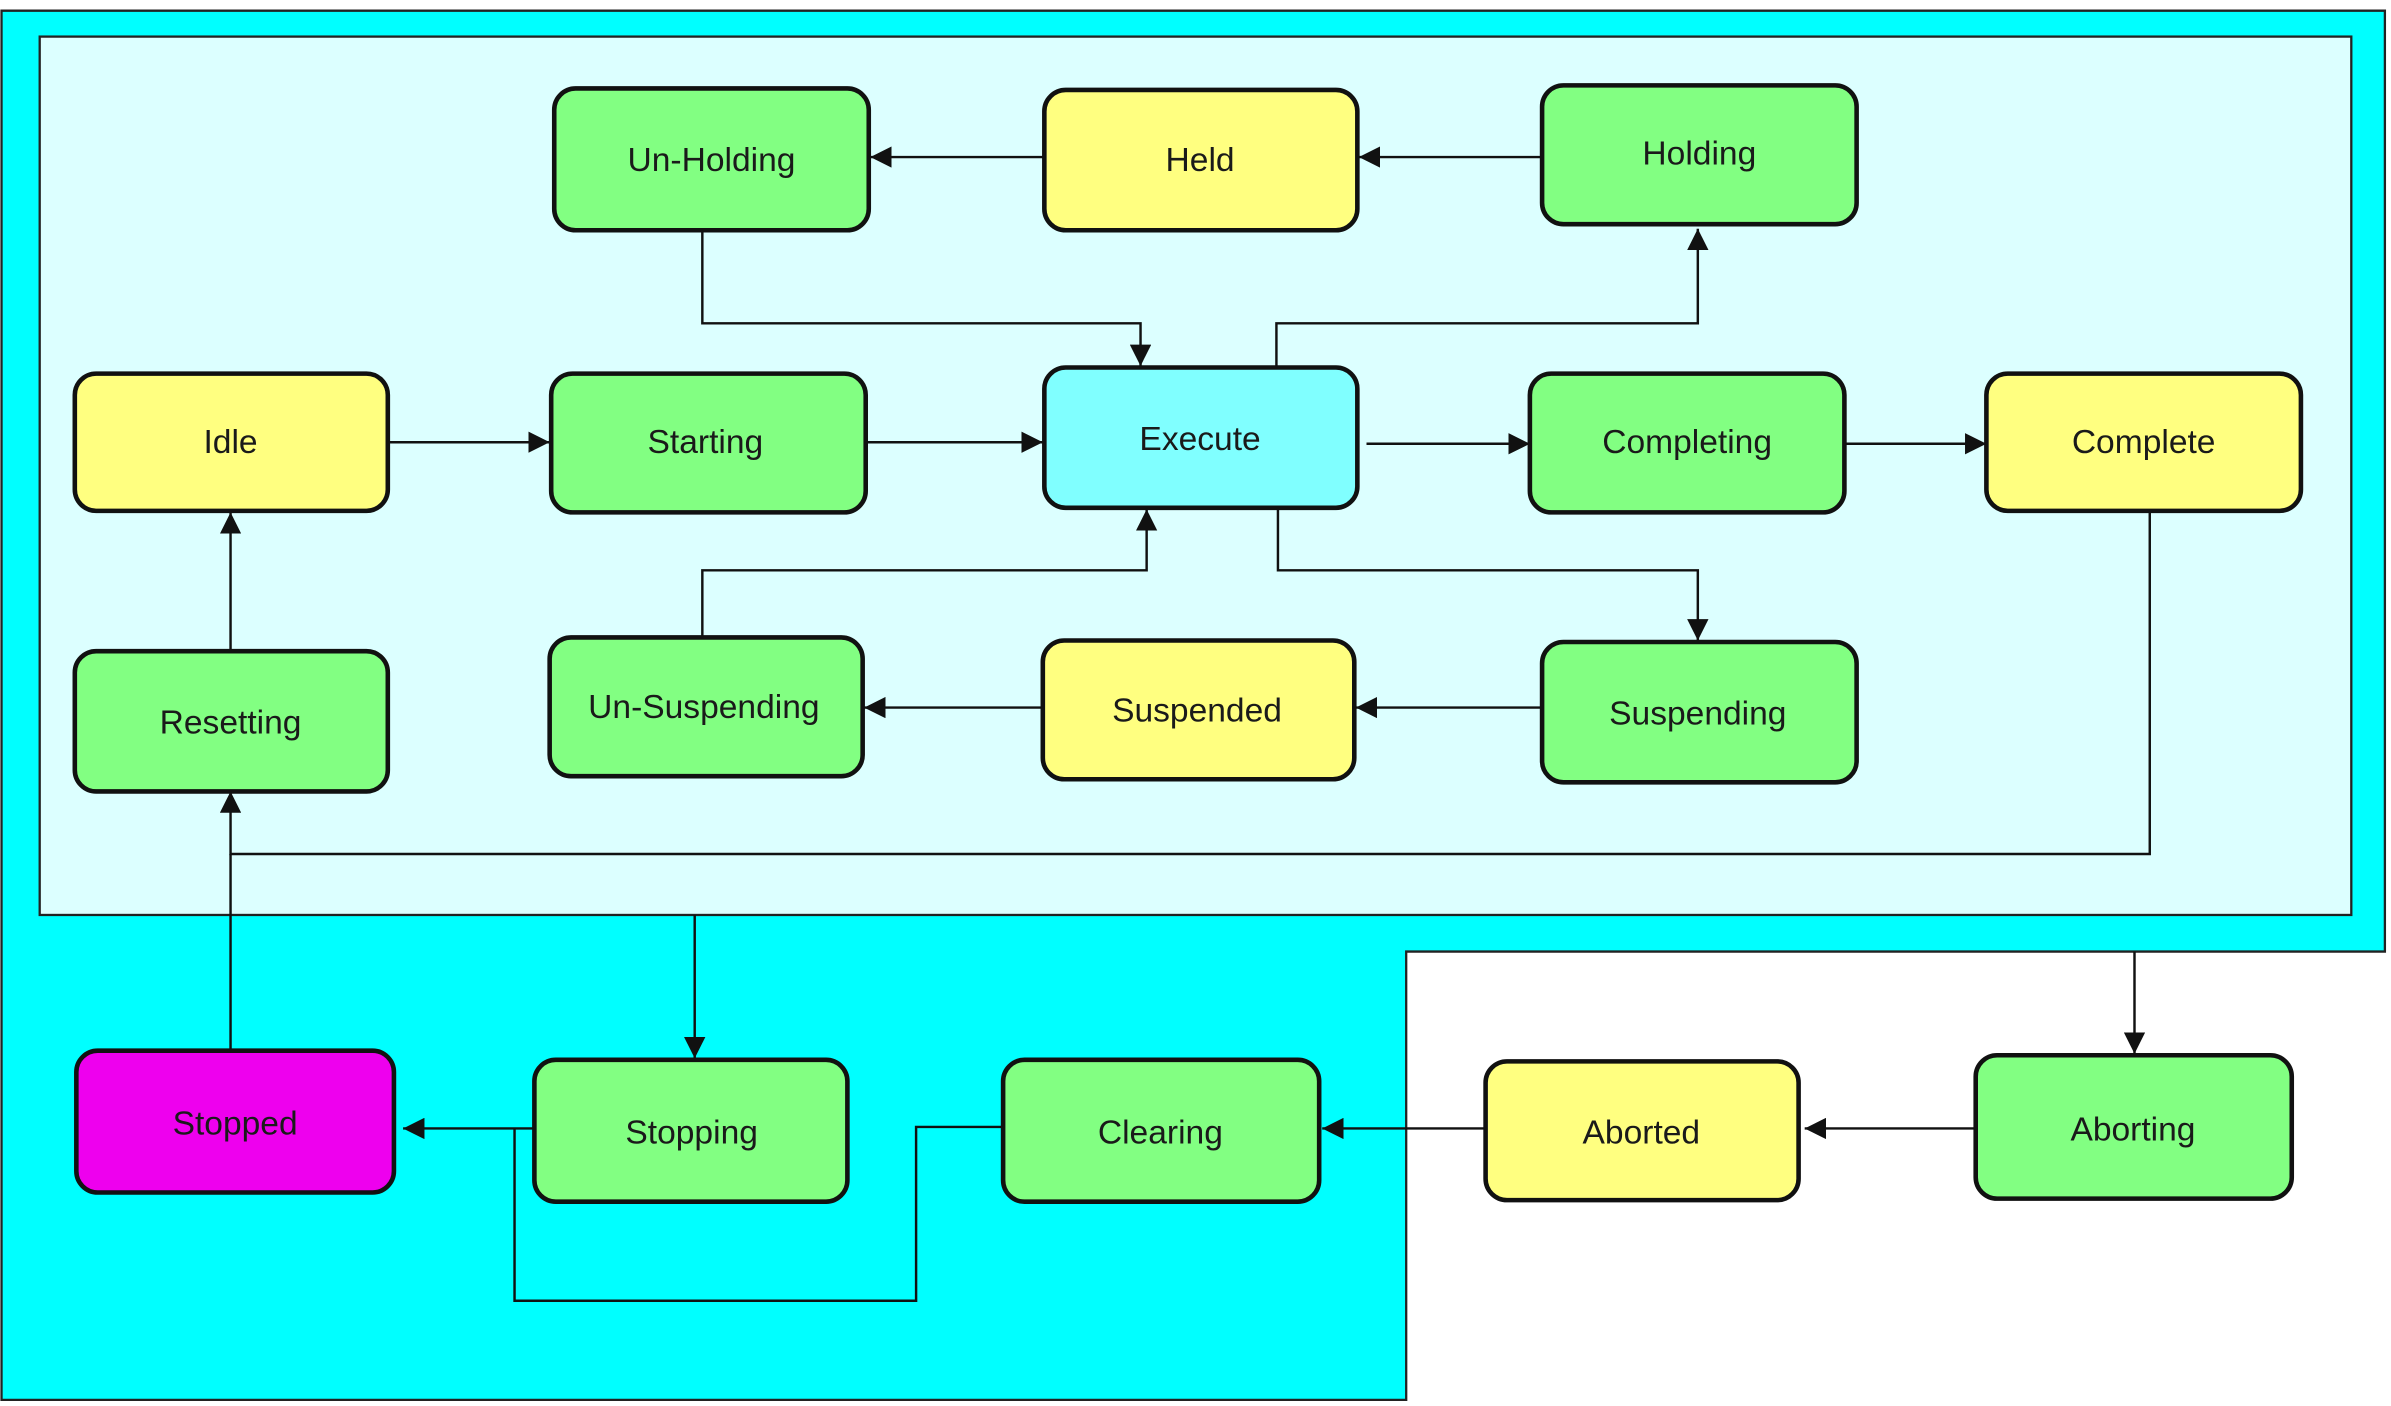  What do you see at coordinates (1642, 1133) in the screenshot?
I see `state-label: Aborted` at bounding box center [1642, 1133].